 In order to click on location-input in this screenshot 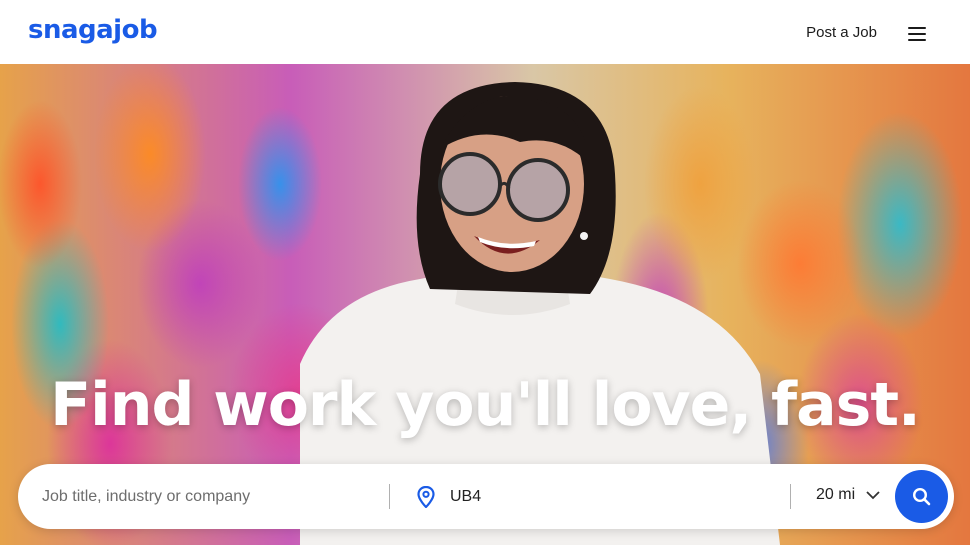, I will do `click(615, 497)`.